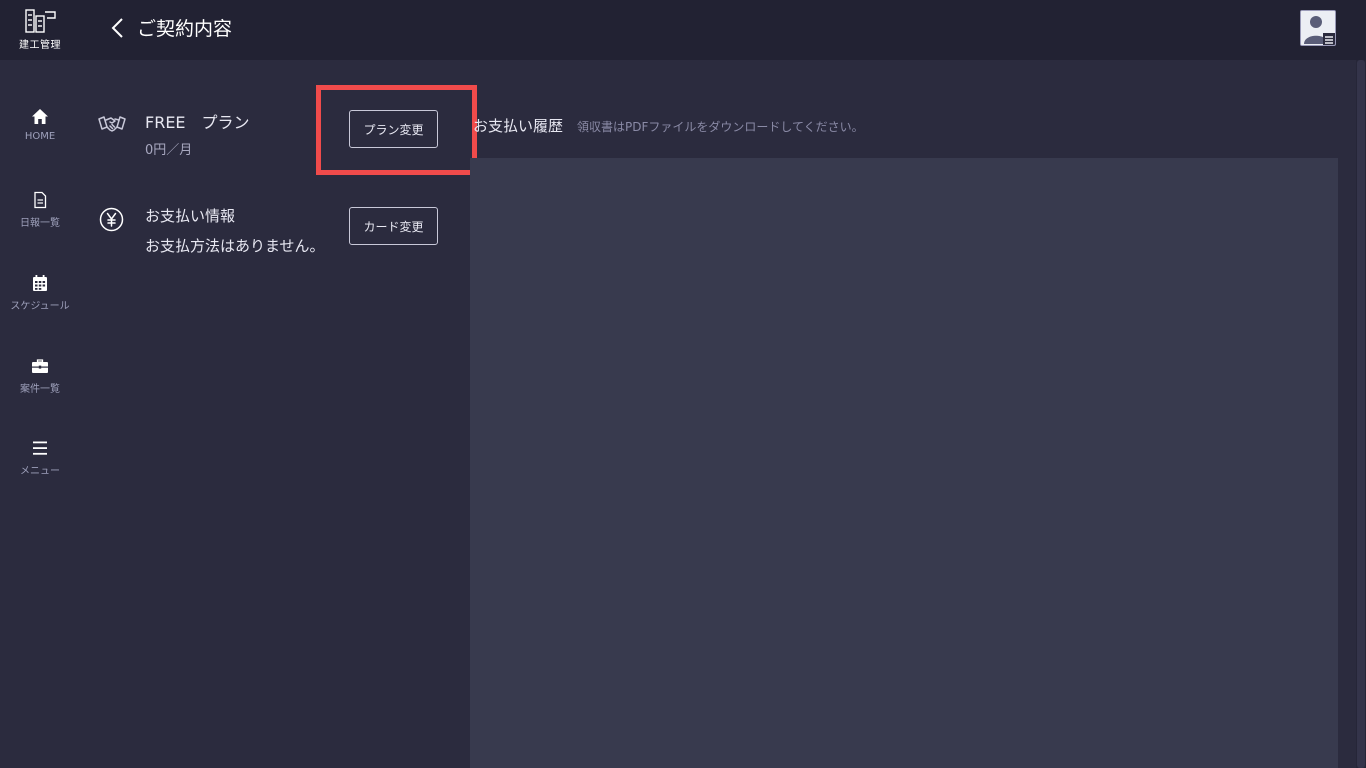 This screenshot has width=1366, height=768. I want to click on user-avatar-icon, so click(1318, 28).